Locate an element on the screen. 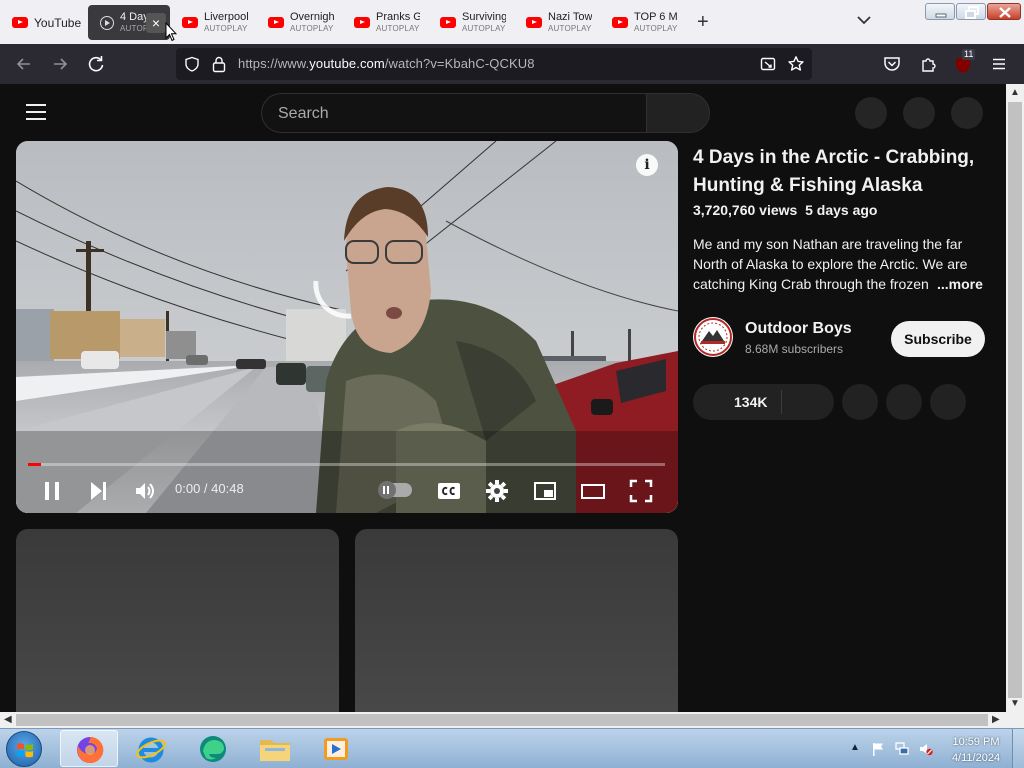 The image size is (1024, 768). back-arrow-icon is located at coordinates (24, 64).